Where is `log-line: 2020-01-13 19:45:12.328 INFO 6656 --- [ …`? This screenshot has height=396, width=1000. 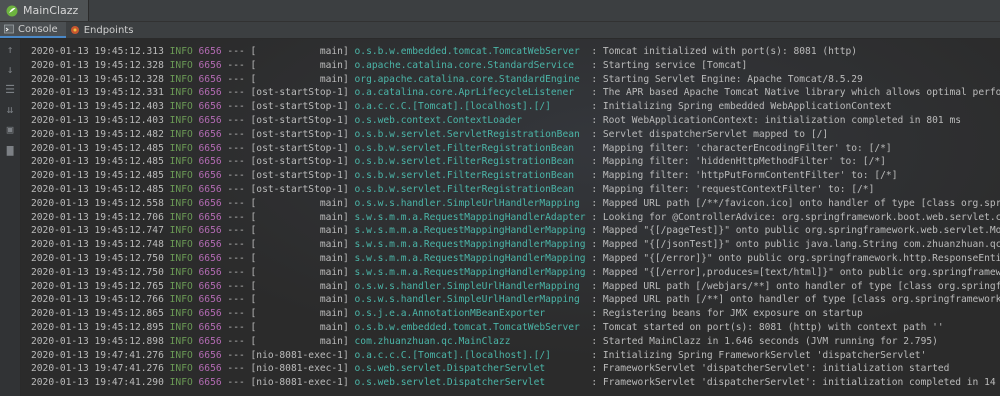
log-line: 2020-01-13 19:45:12.328 INFO 6656 --- [ … is located at coordinates (510, 80).